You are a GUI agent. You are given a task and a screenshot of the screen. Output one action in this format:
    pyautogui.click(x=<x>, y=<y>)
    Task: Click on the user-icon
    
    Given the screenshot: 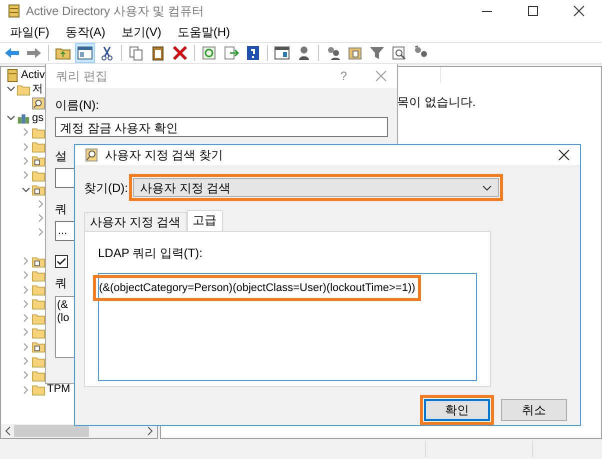 What is the action you would take?
    pyautogui.click(x=304, y=53)
    